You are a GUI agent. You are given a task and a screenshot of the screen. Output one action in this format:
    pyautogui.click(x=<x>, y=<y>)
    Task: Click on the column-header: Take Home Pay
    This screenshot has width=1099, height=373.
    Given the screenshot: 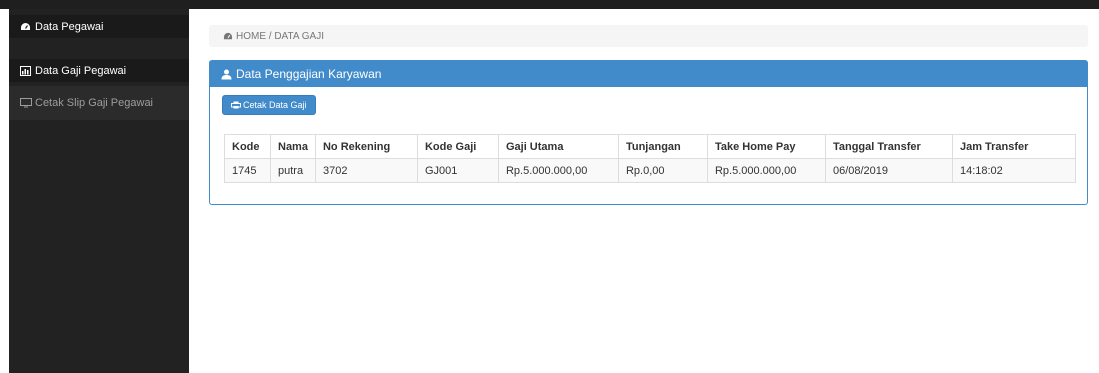 What is the action you would take?
    pyautogui.click(x=766, y=146)
    